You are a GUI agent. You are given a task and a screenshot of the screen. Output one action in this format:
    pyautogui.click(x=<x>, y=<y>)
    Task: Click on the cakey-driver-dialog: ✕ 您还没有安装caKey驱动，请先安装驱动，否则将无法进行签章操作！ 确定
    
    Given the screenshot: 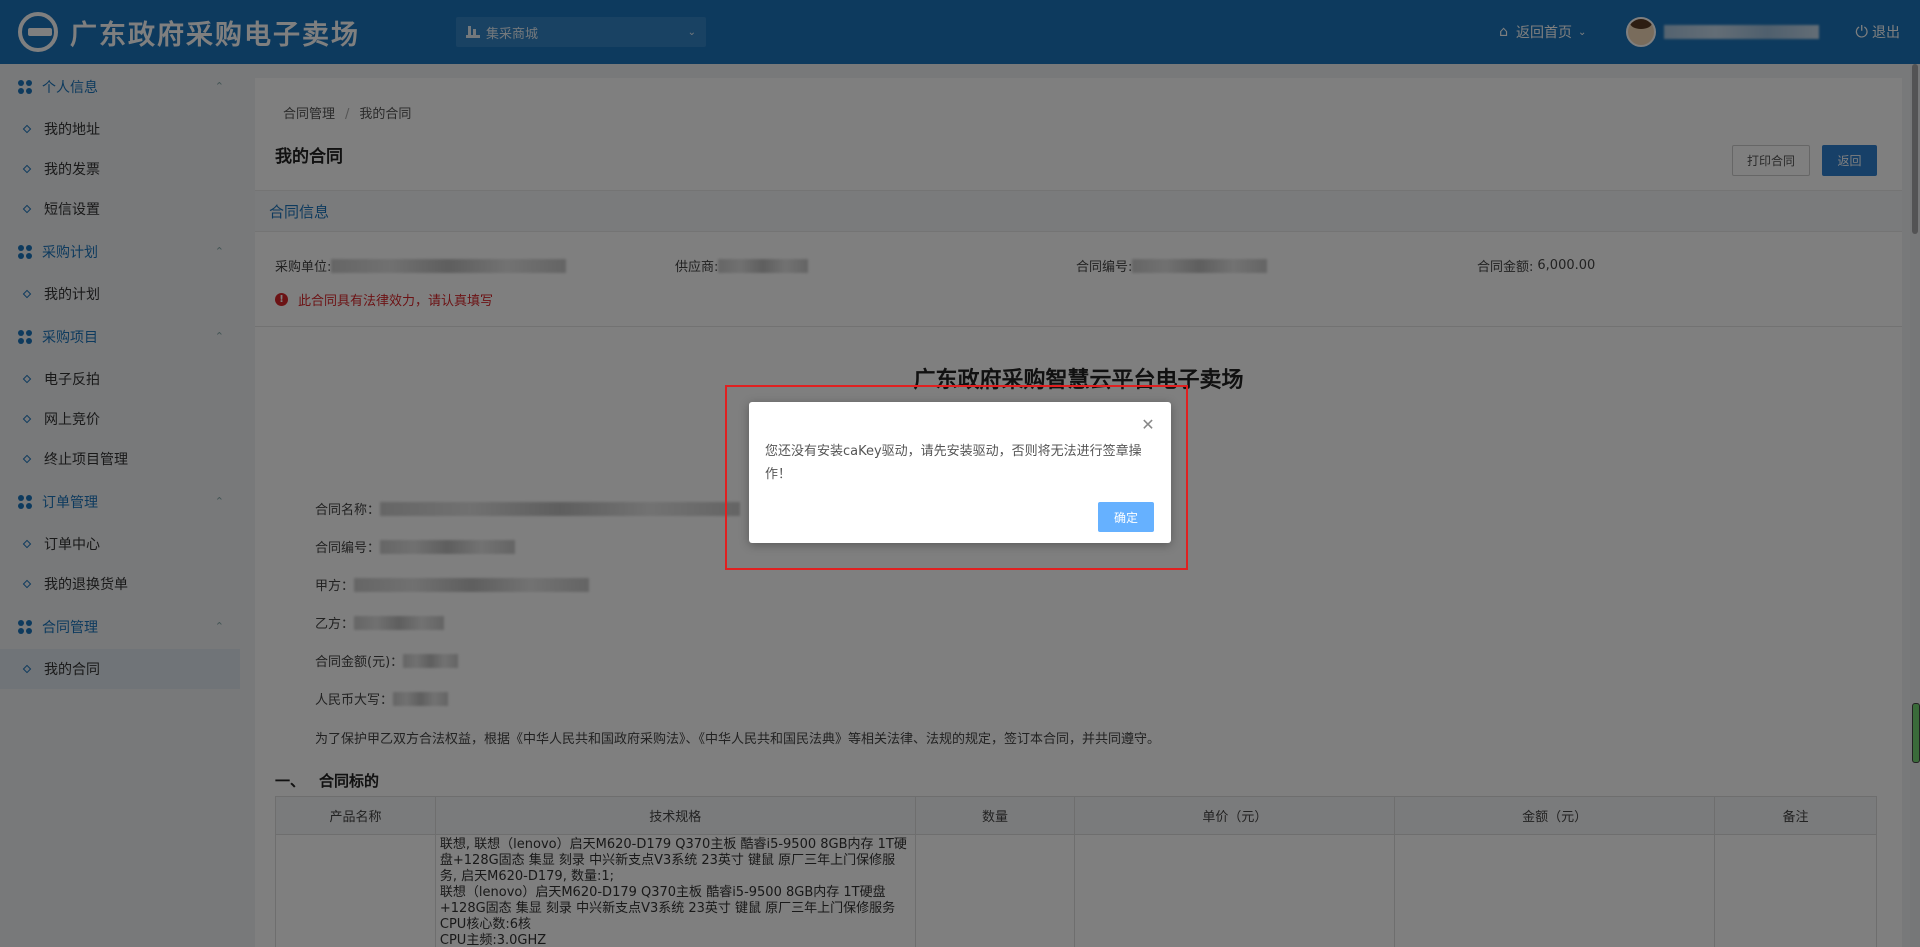 What is the action you would take?
    pyautogui.click(x=960, y=472)
    